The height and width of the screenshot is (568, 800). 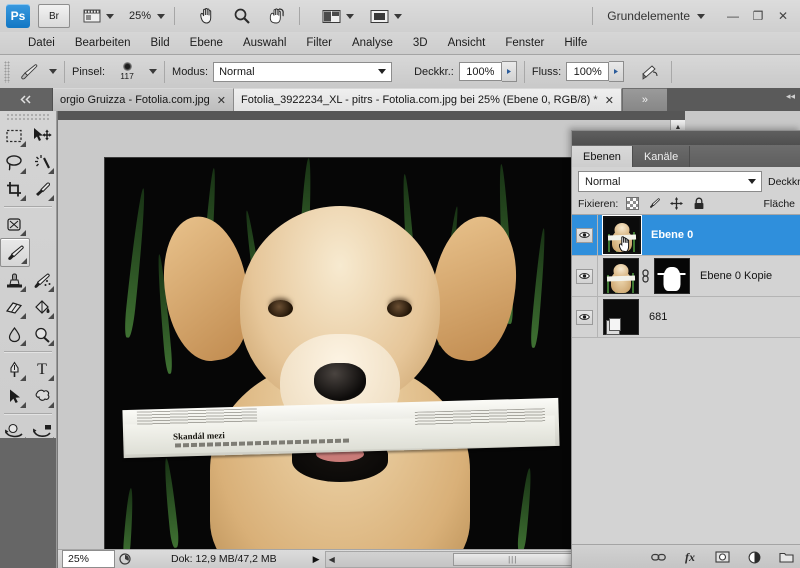 I want to click on tool-crop, so click(x=14, y=189).